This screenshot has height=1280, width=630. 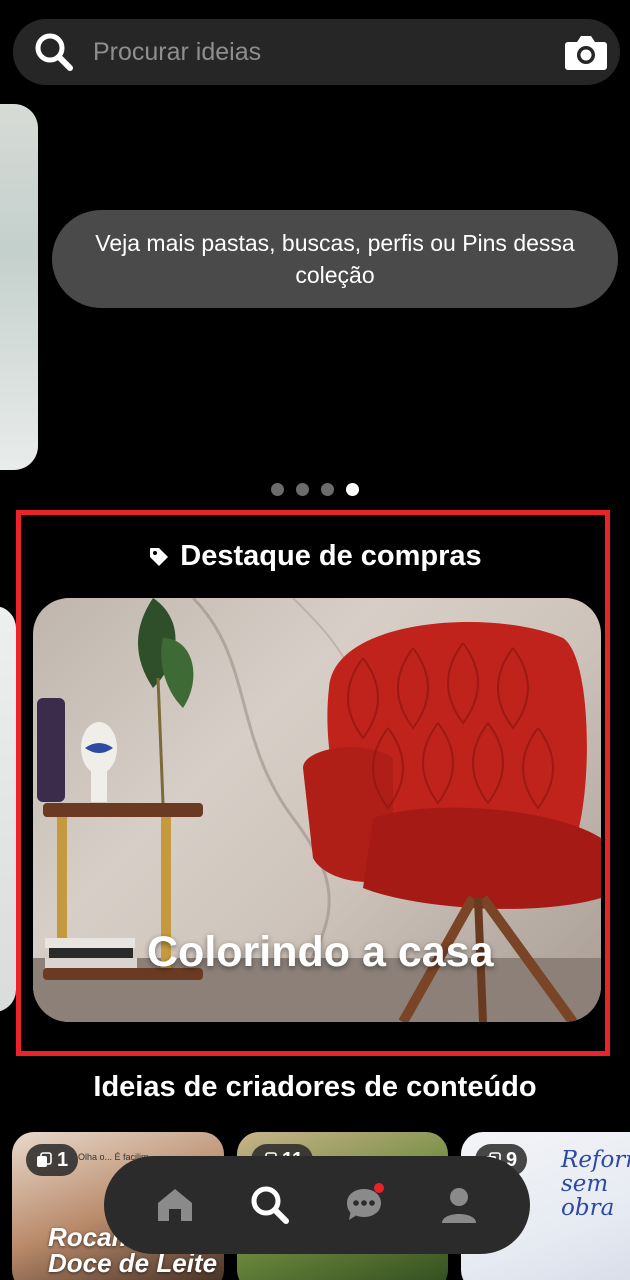 What do you see at coordinates (63, 1159) in the screenshot?
I see `pin-count: 1` at bounding box center [63, 1159].